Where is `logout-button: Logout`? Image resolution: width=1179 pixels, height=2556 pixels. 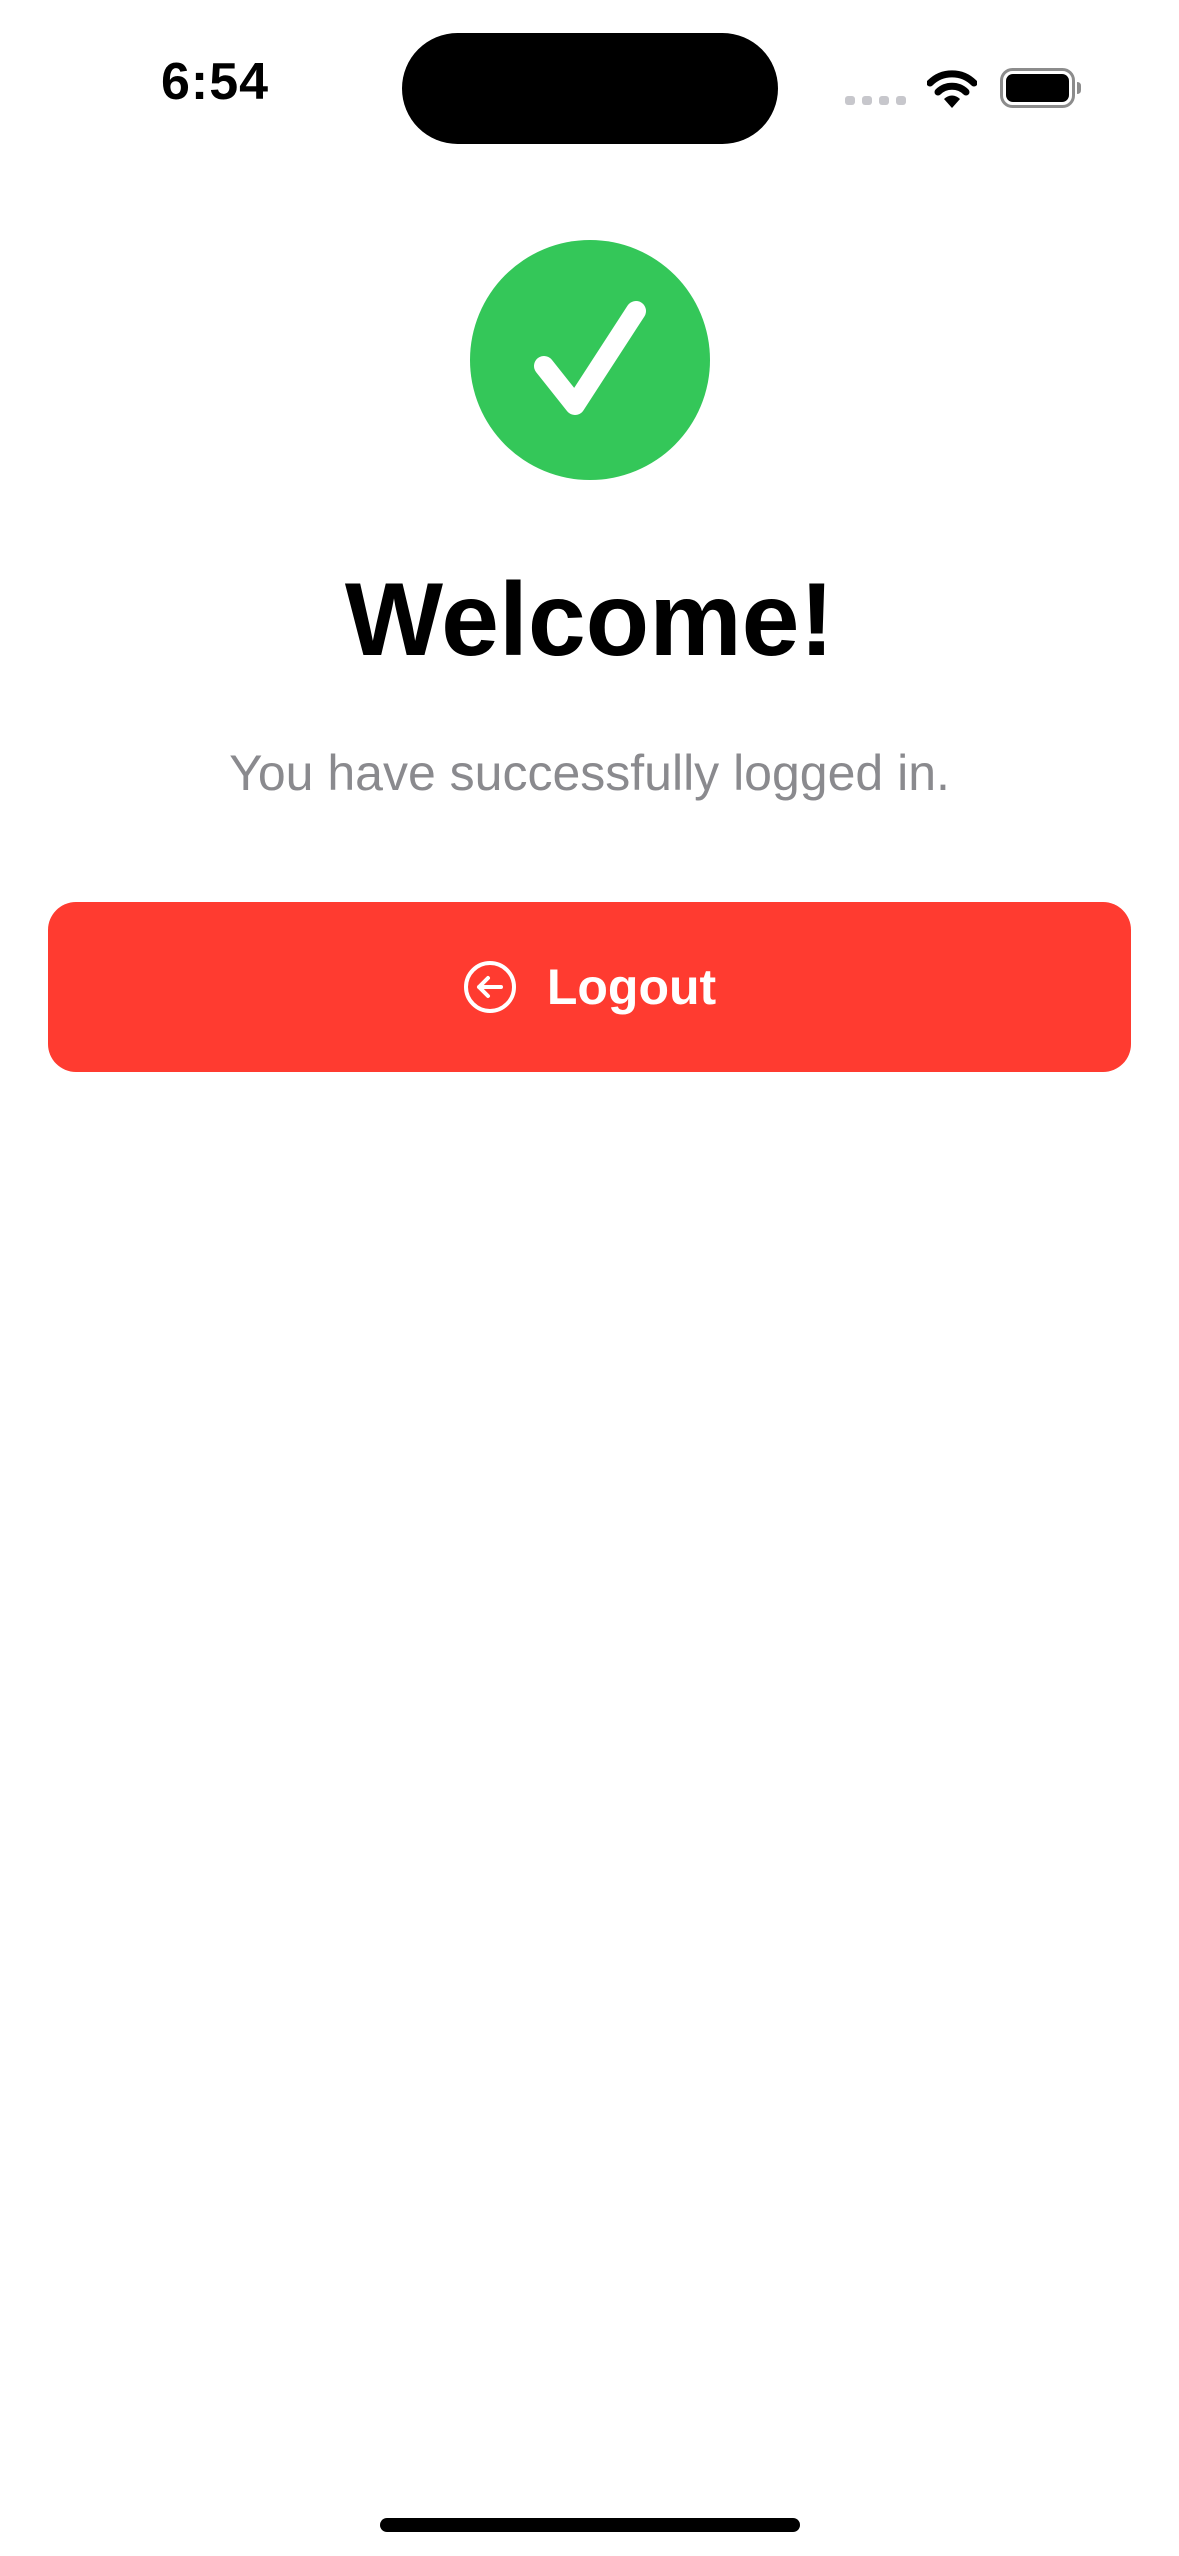
logout-button: Logout is located at coordinates (589, 987).